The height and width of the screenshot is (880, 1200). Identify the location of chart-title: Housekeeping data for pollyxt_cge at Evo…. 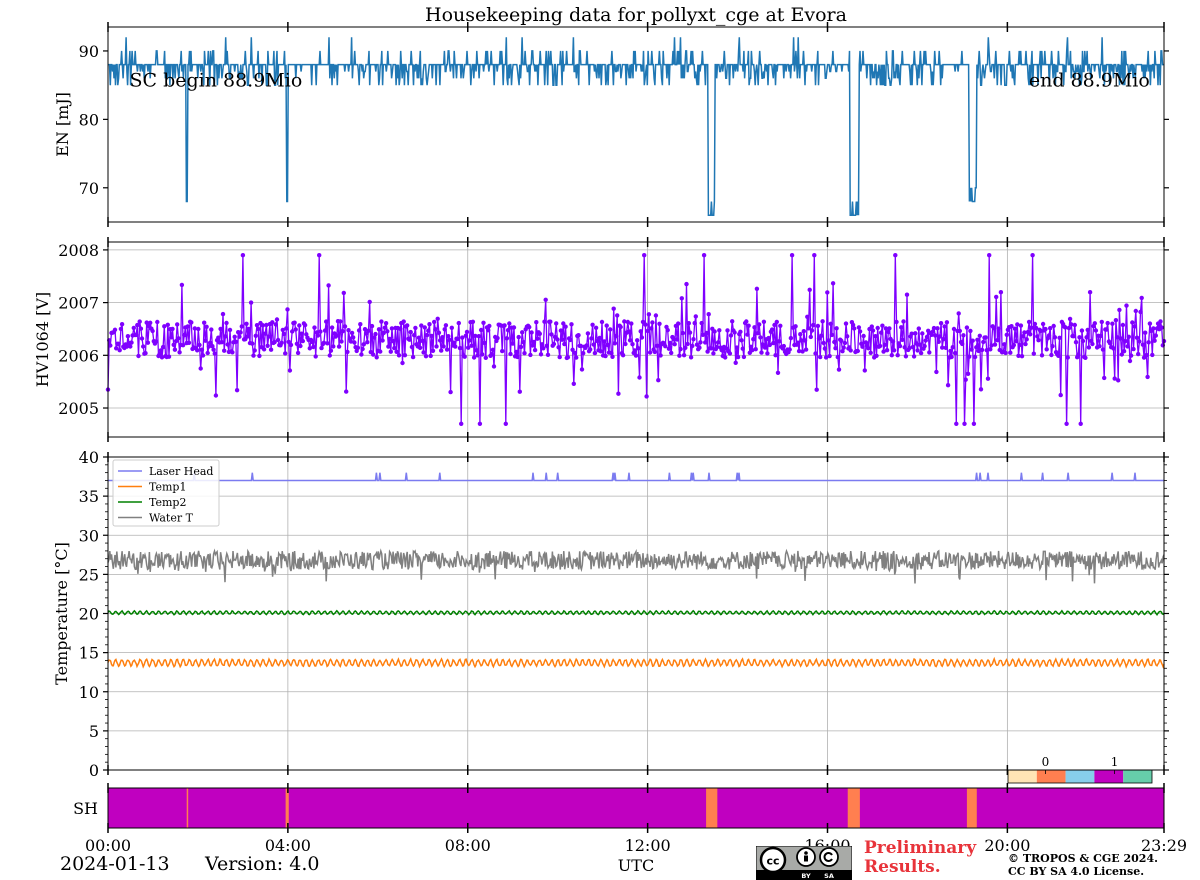
(636, 15).